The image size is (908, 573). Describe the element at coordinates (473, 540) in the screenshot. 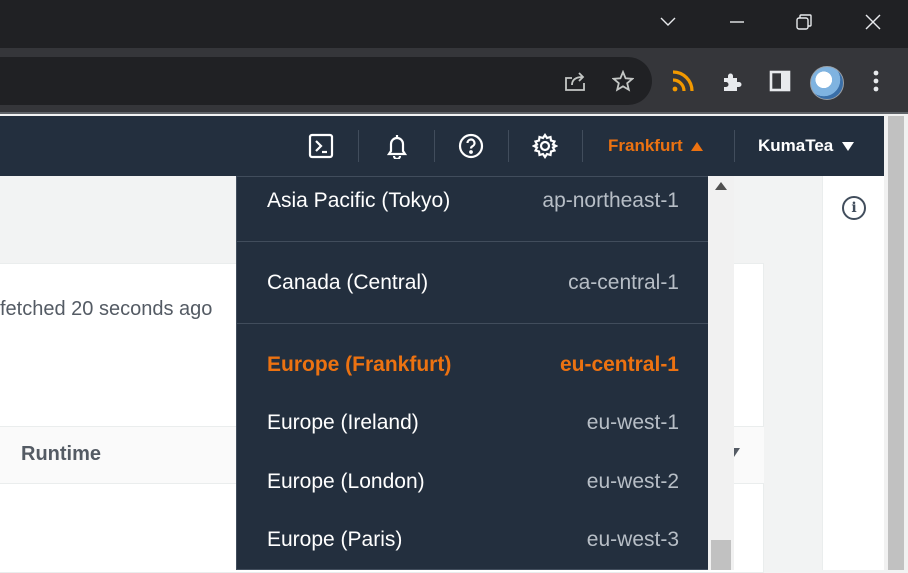

I see `region-option-eu-west-3: Europe (Paris) eu-west-3` at that location.